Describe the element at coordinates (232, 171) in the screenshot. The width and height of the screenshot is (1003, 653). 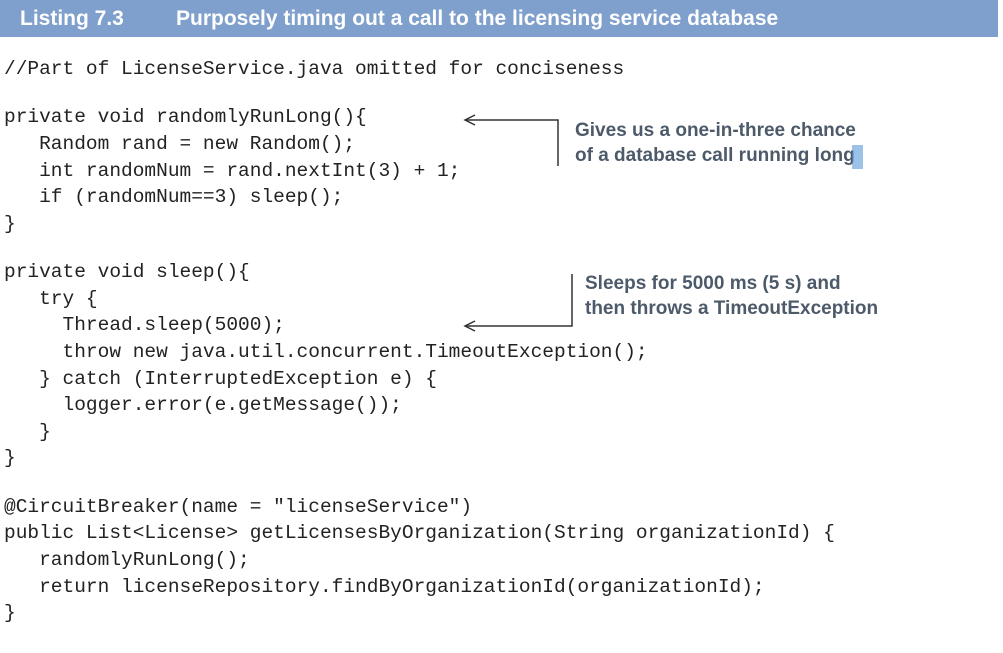
I see `code-line: int randomNum = rand.nextInt(3) + 1;` at that location.